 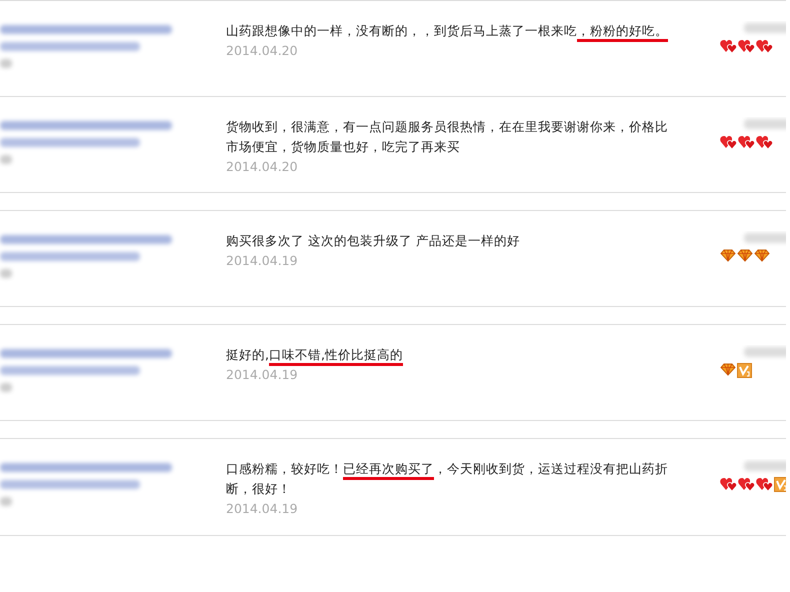 What do you see at coordinates (447, 479) in the screenshot?
I see `review-text: 口感粉糯，较好吃！已经再次购买了，今天刚收到货，运送过程没有把山药折断，很好！` at bounding box center [447, 479].